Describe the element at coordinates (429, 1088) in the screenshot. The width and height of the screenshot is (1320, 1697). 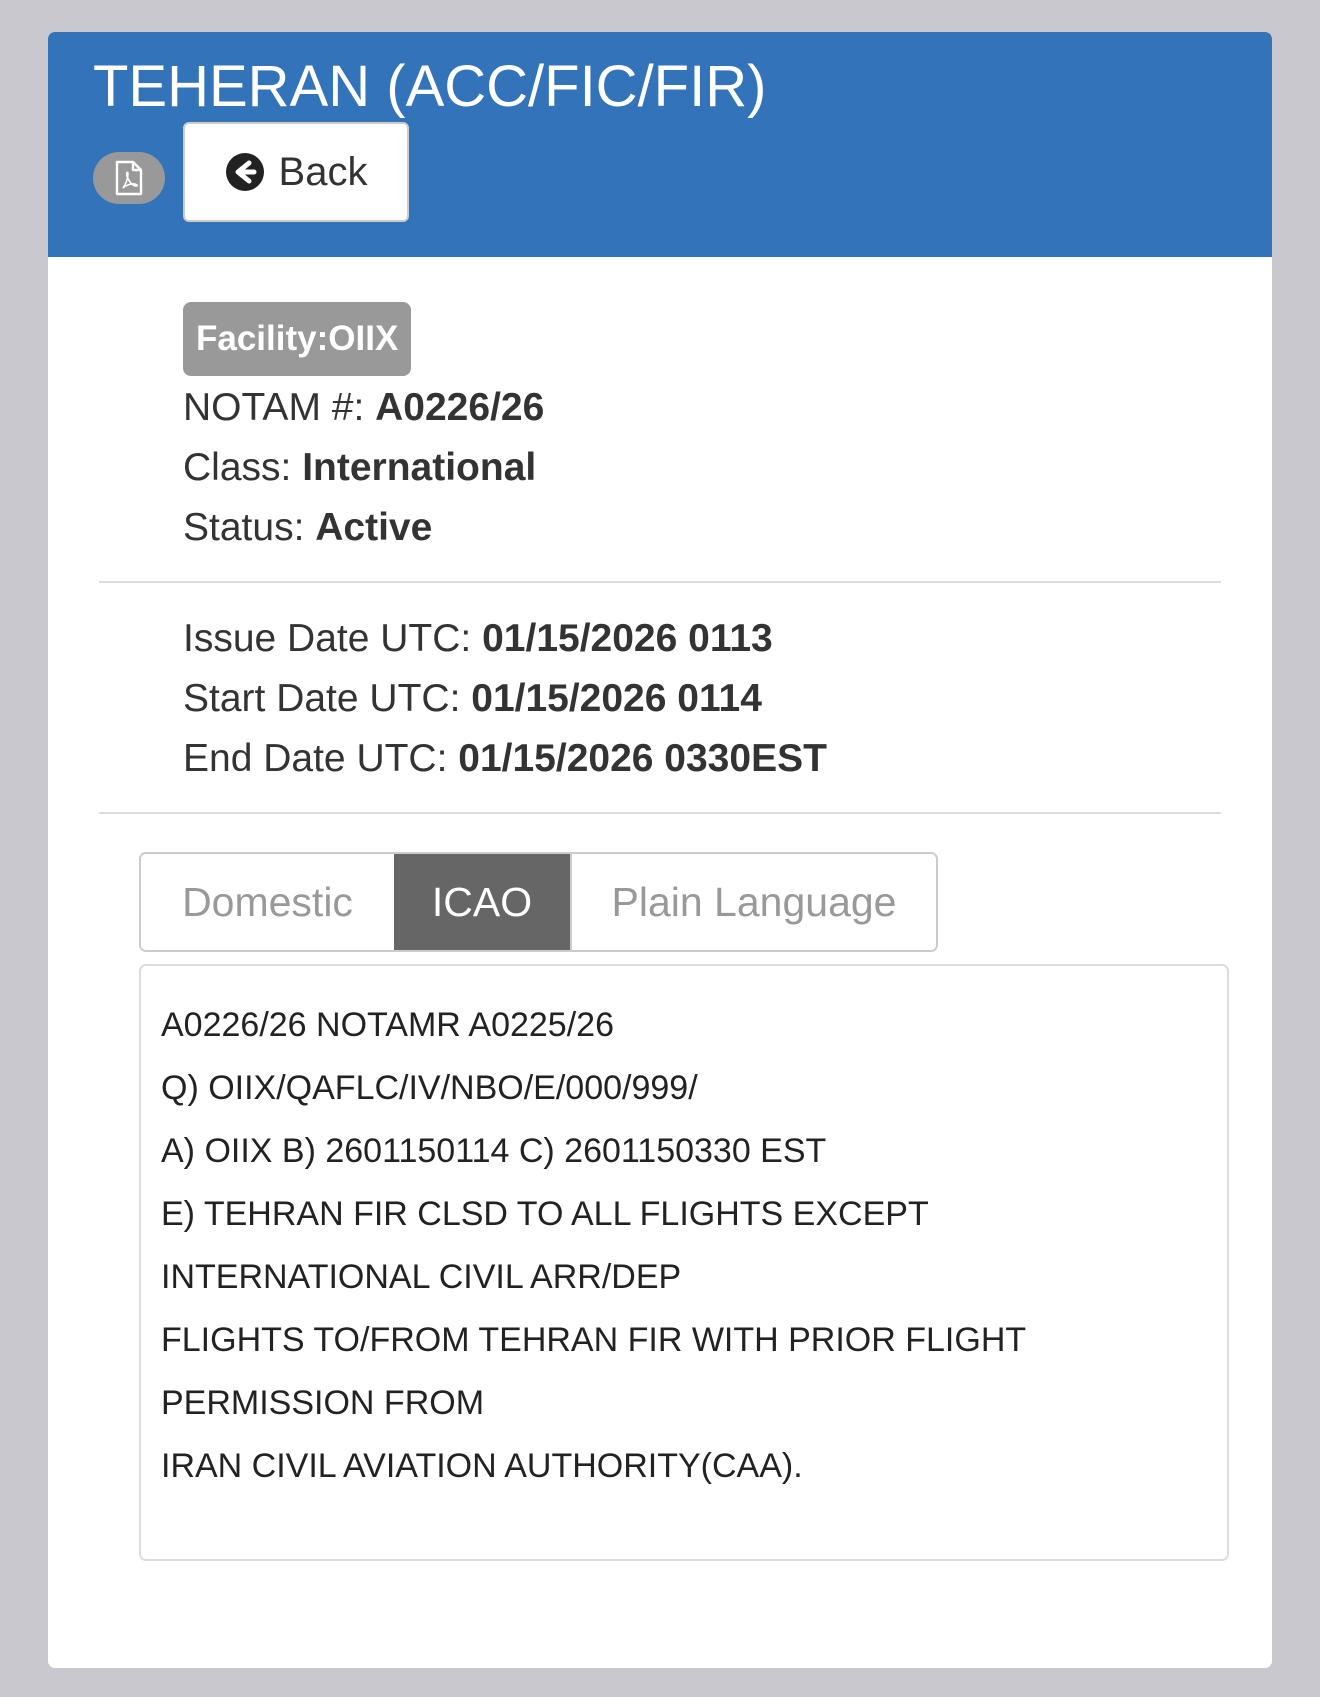
I see `notam-text-line: Q) OIIX/QAFLC/IV/NBO/E/000/999/` at that location.